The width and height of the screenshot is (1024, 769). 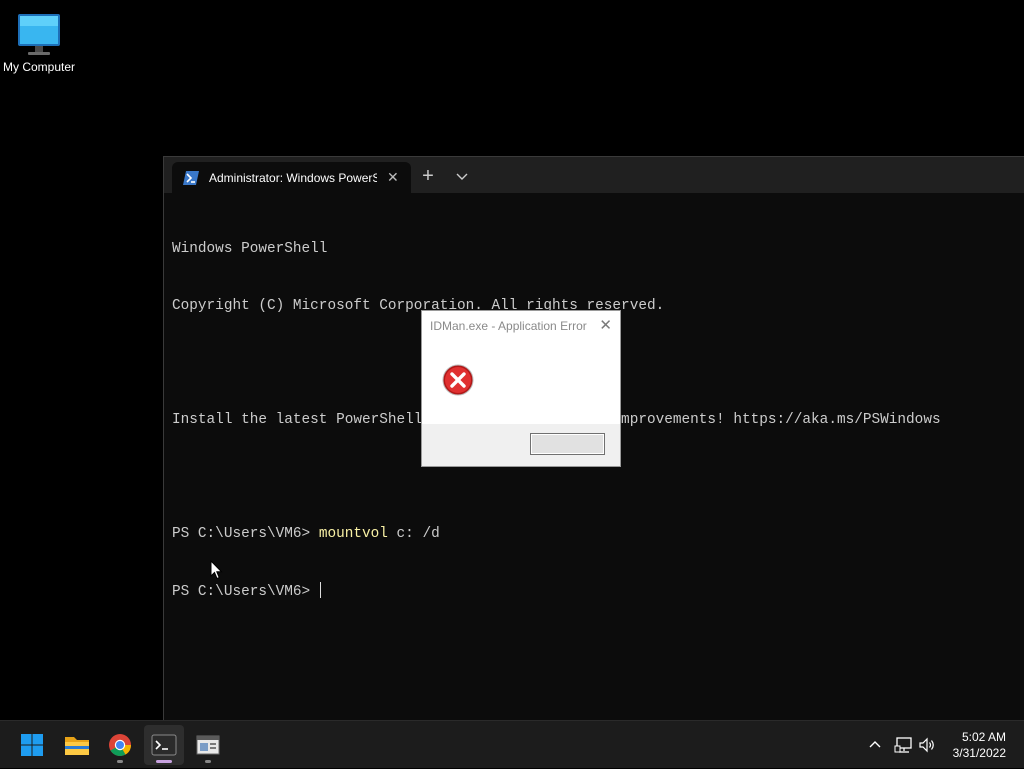 I want to click on dialog-footer, so click(x=521, y=445).